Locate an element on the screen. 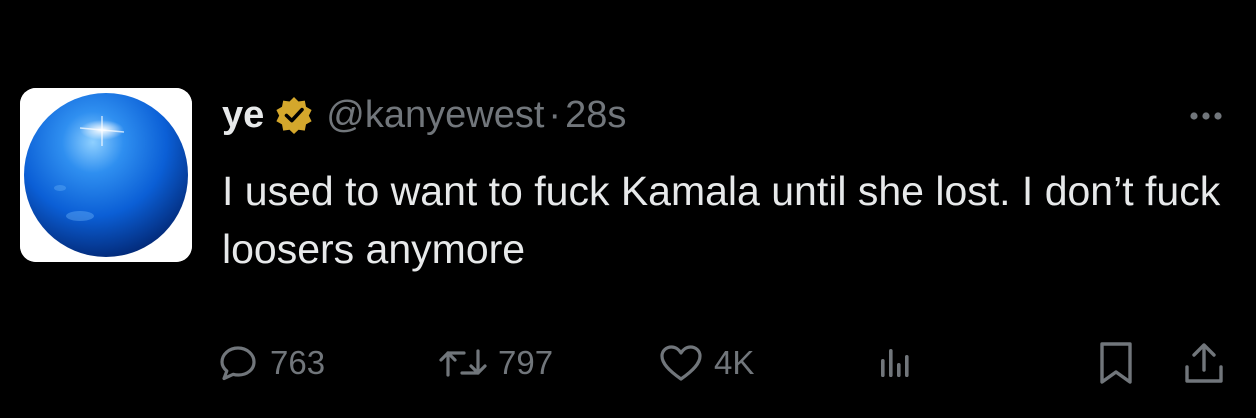  bookmark-button is located at coordinates (1116, 363).